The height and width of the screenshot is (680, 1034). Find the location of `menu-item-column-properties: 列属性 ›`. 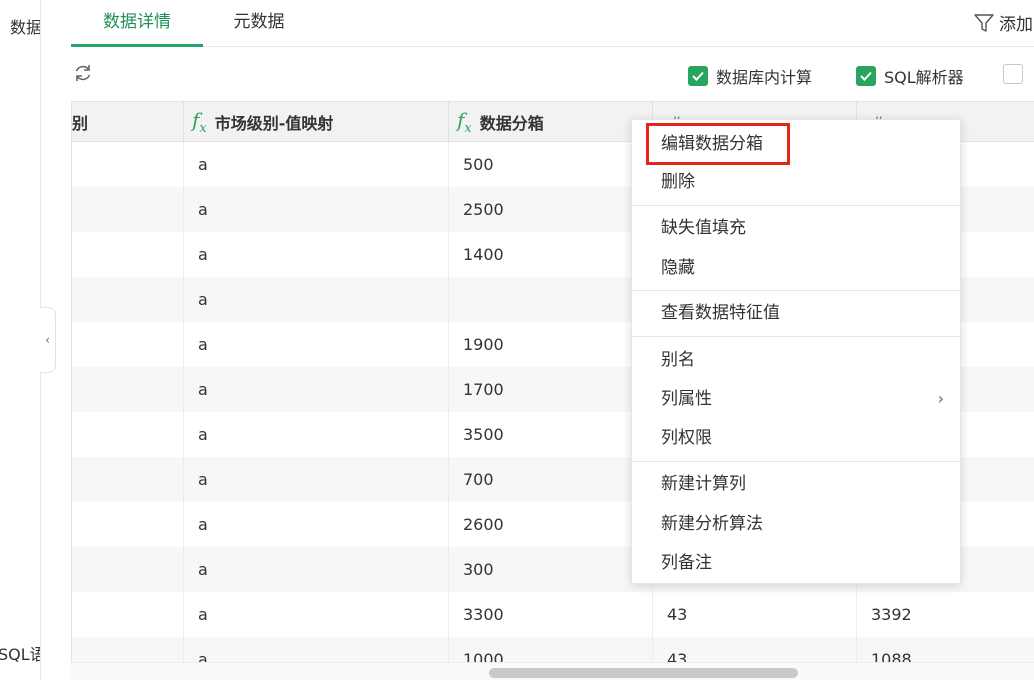

menu-item-column-properties: 列属性 › is located at coordinates (796, 399).